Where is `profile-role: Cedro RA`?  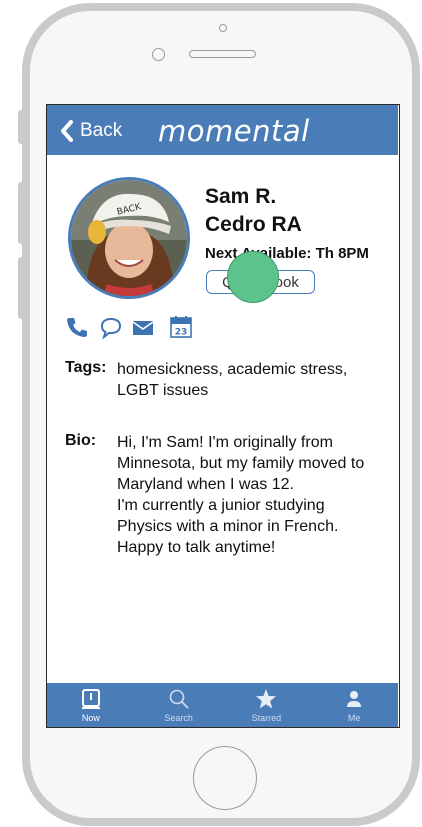
profile-role: Cedro RA is located at coordinates (253, 224).